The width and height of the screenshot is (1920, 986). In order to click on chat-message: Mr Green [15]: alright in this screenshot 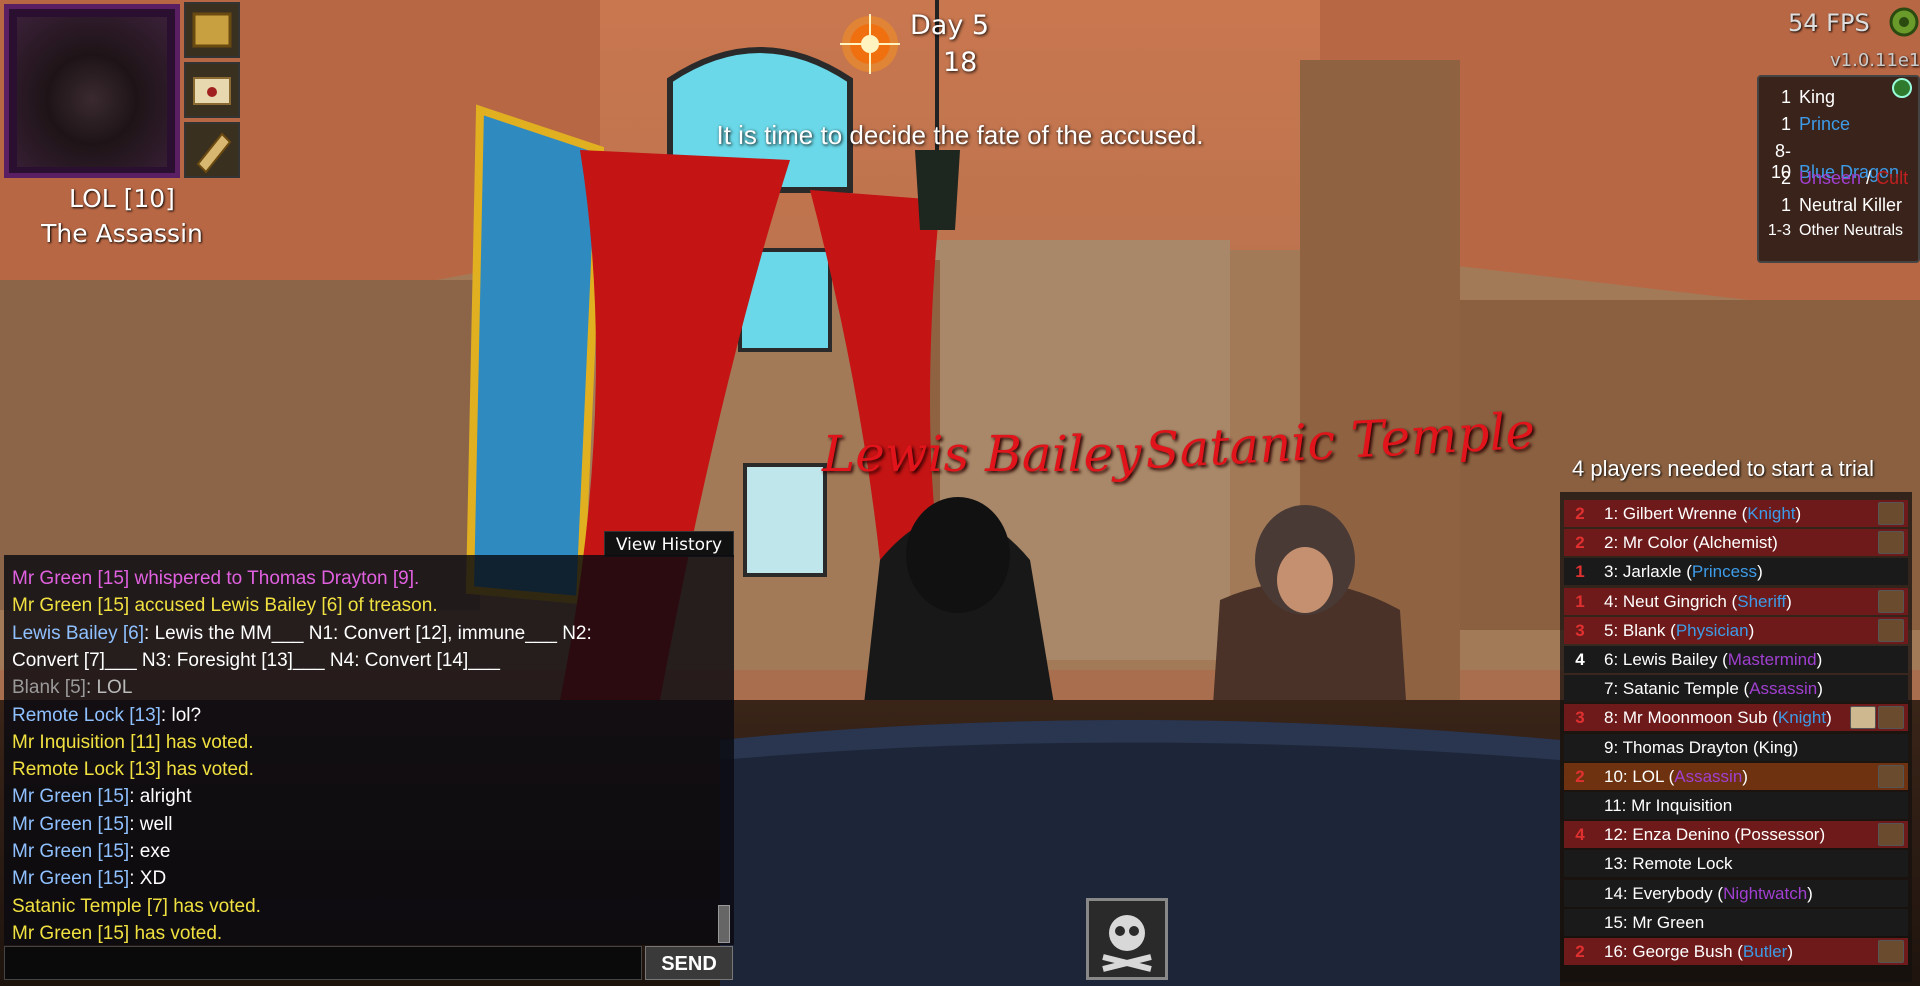, I will do `click(102, 797)`.